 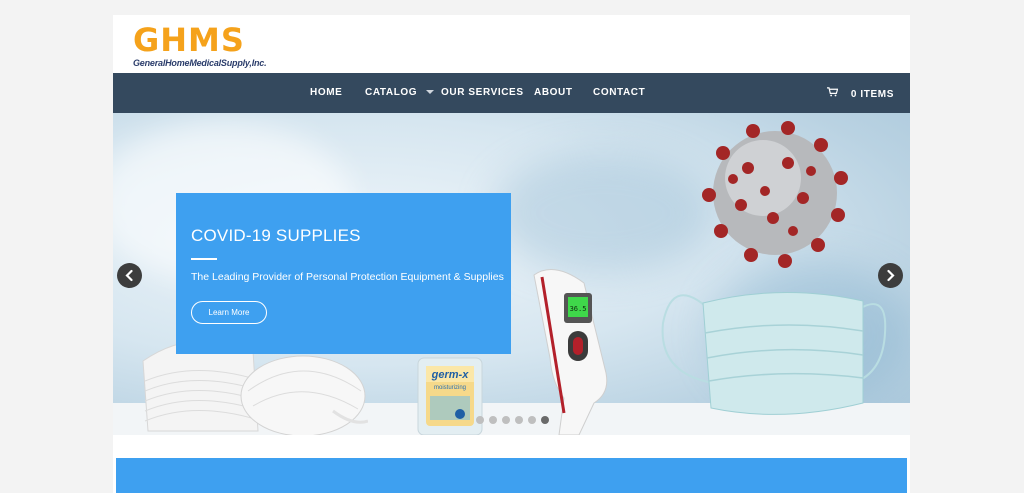 I want to click on thermometer-reading: 36.5, so click(x=578, y=309).